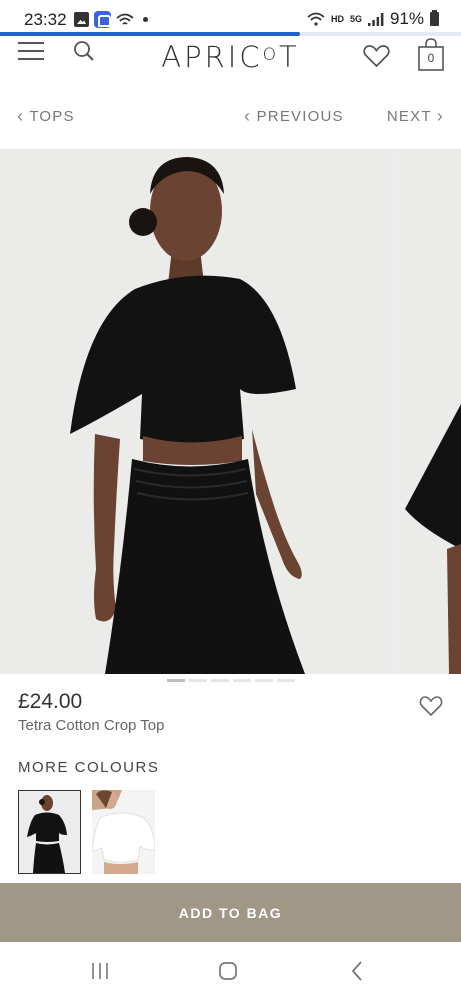 The image size is (461, 1000). I want to click on back-to-category-link: ‹ TOPS, so click(46, 116).